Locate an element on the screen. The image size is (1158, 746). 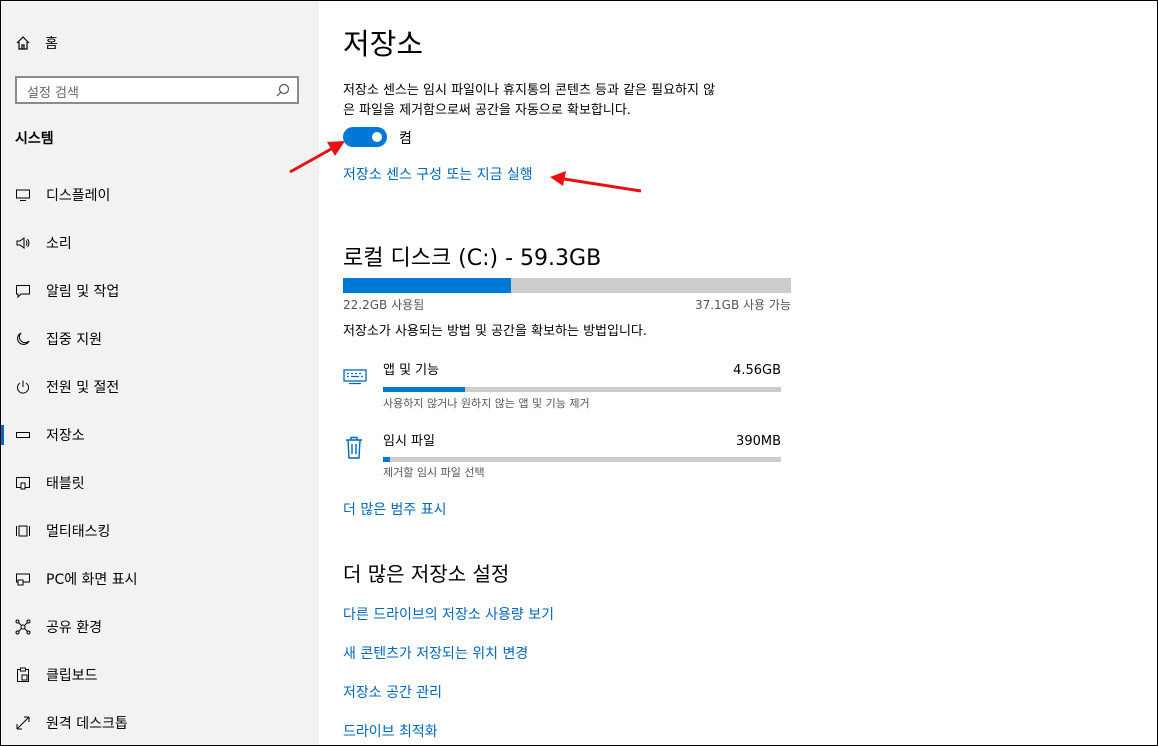
category-size: 4.56GB is located at coordinates (757, 370).